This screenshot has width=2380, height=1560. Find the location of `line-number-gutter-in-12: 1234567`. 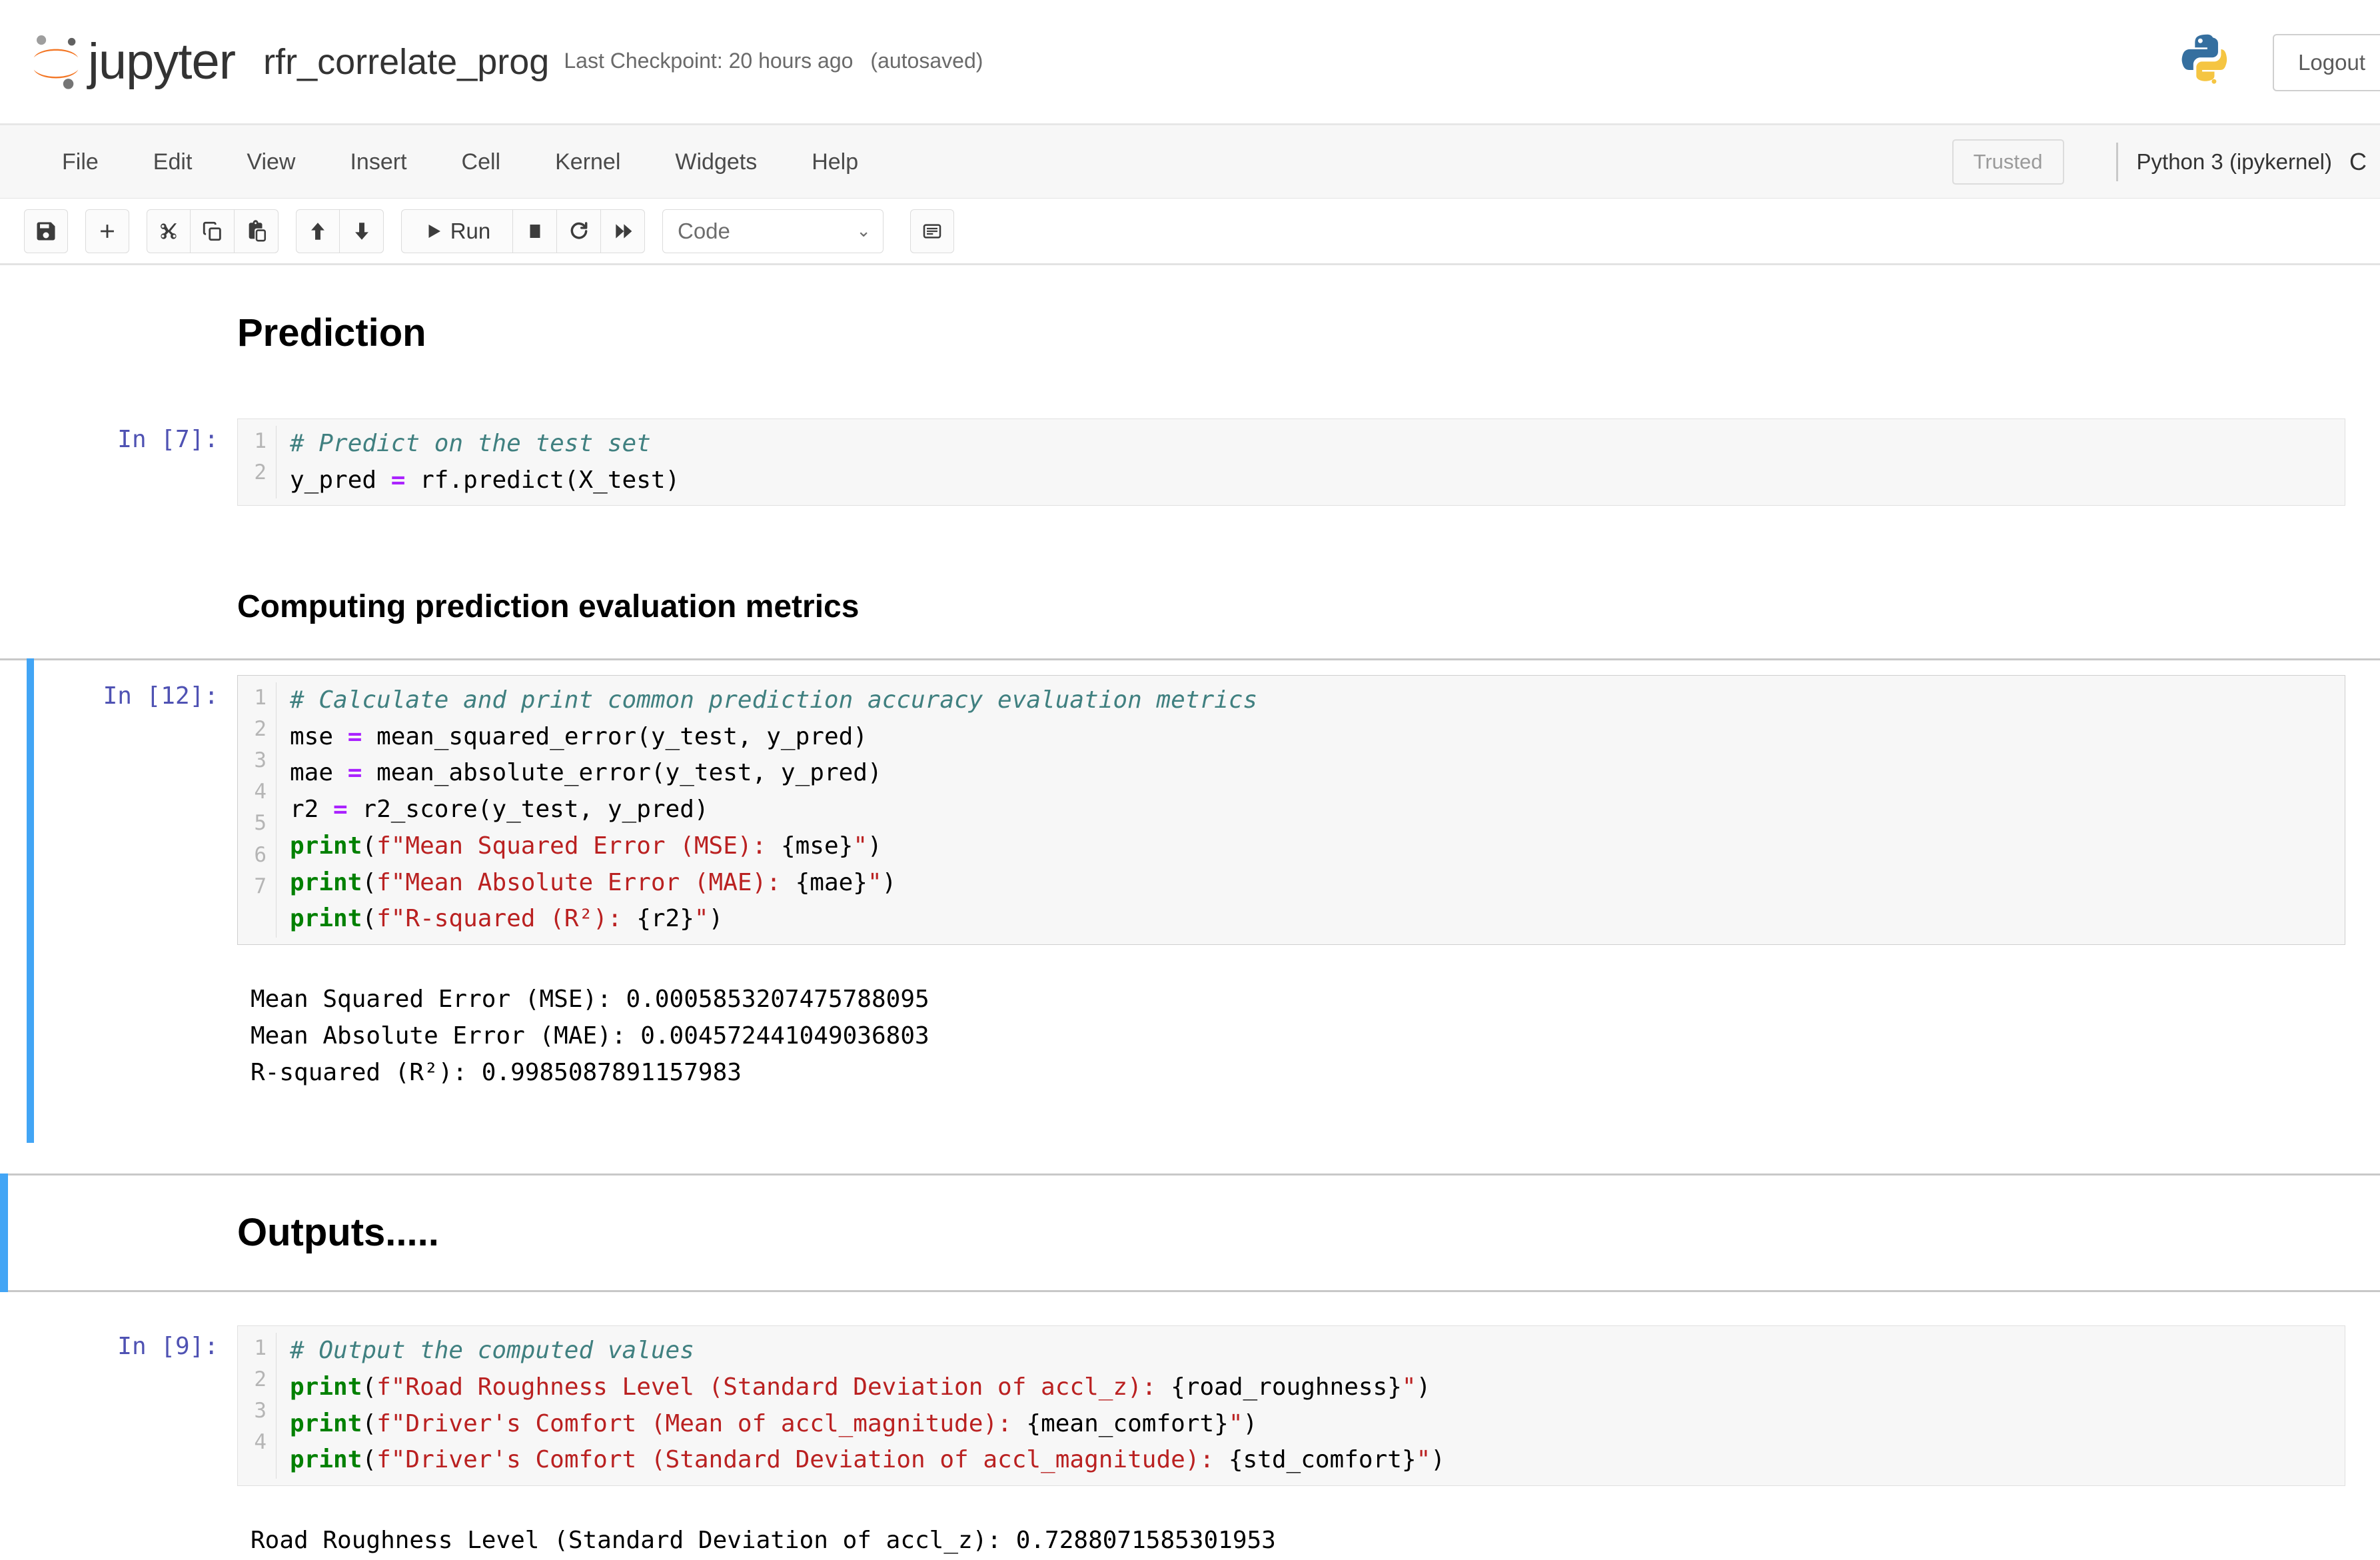

line-number-gutter-in-12: 1234567 is located at coordinates (257, 810).